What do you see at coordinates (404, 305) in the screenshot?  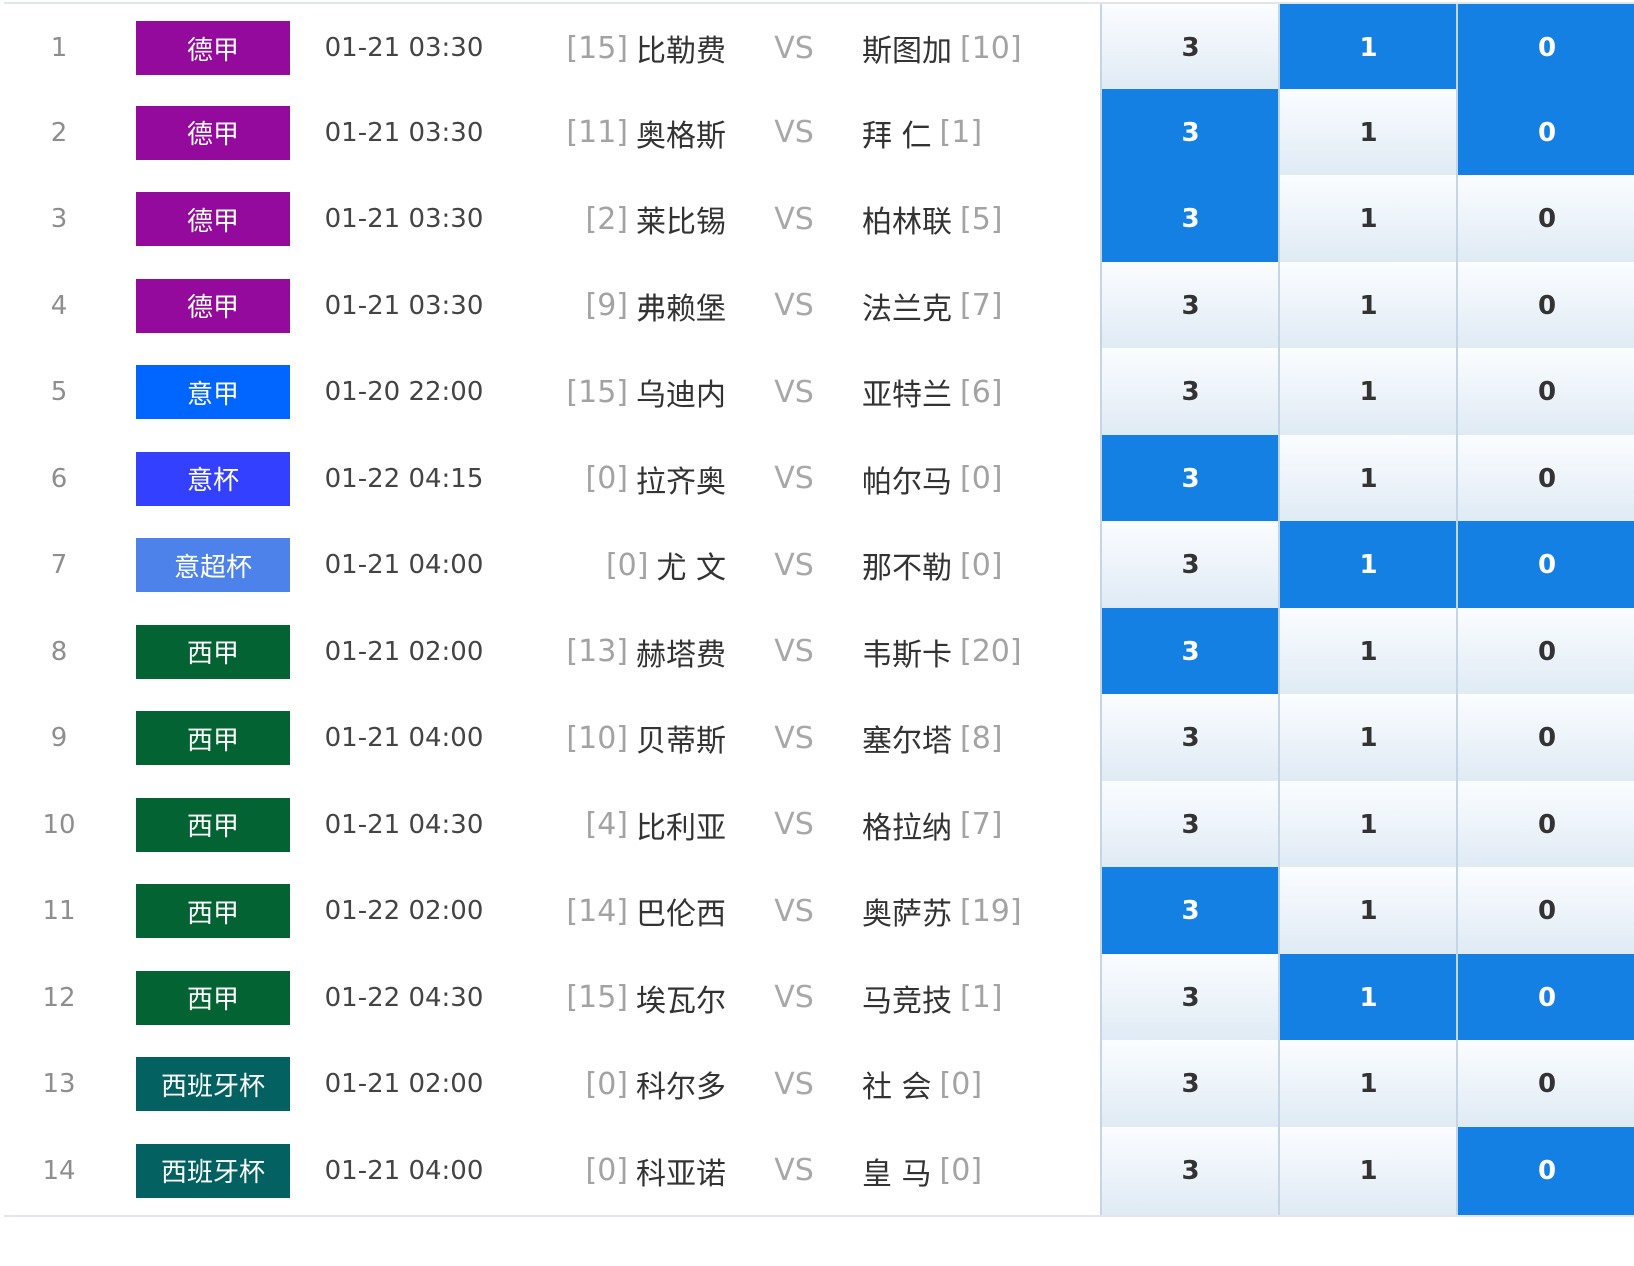 I see `match-time: 01-21 03:30` at bounding box center [404, 305].